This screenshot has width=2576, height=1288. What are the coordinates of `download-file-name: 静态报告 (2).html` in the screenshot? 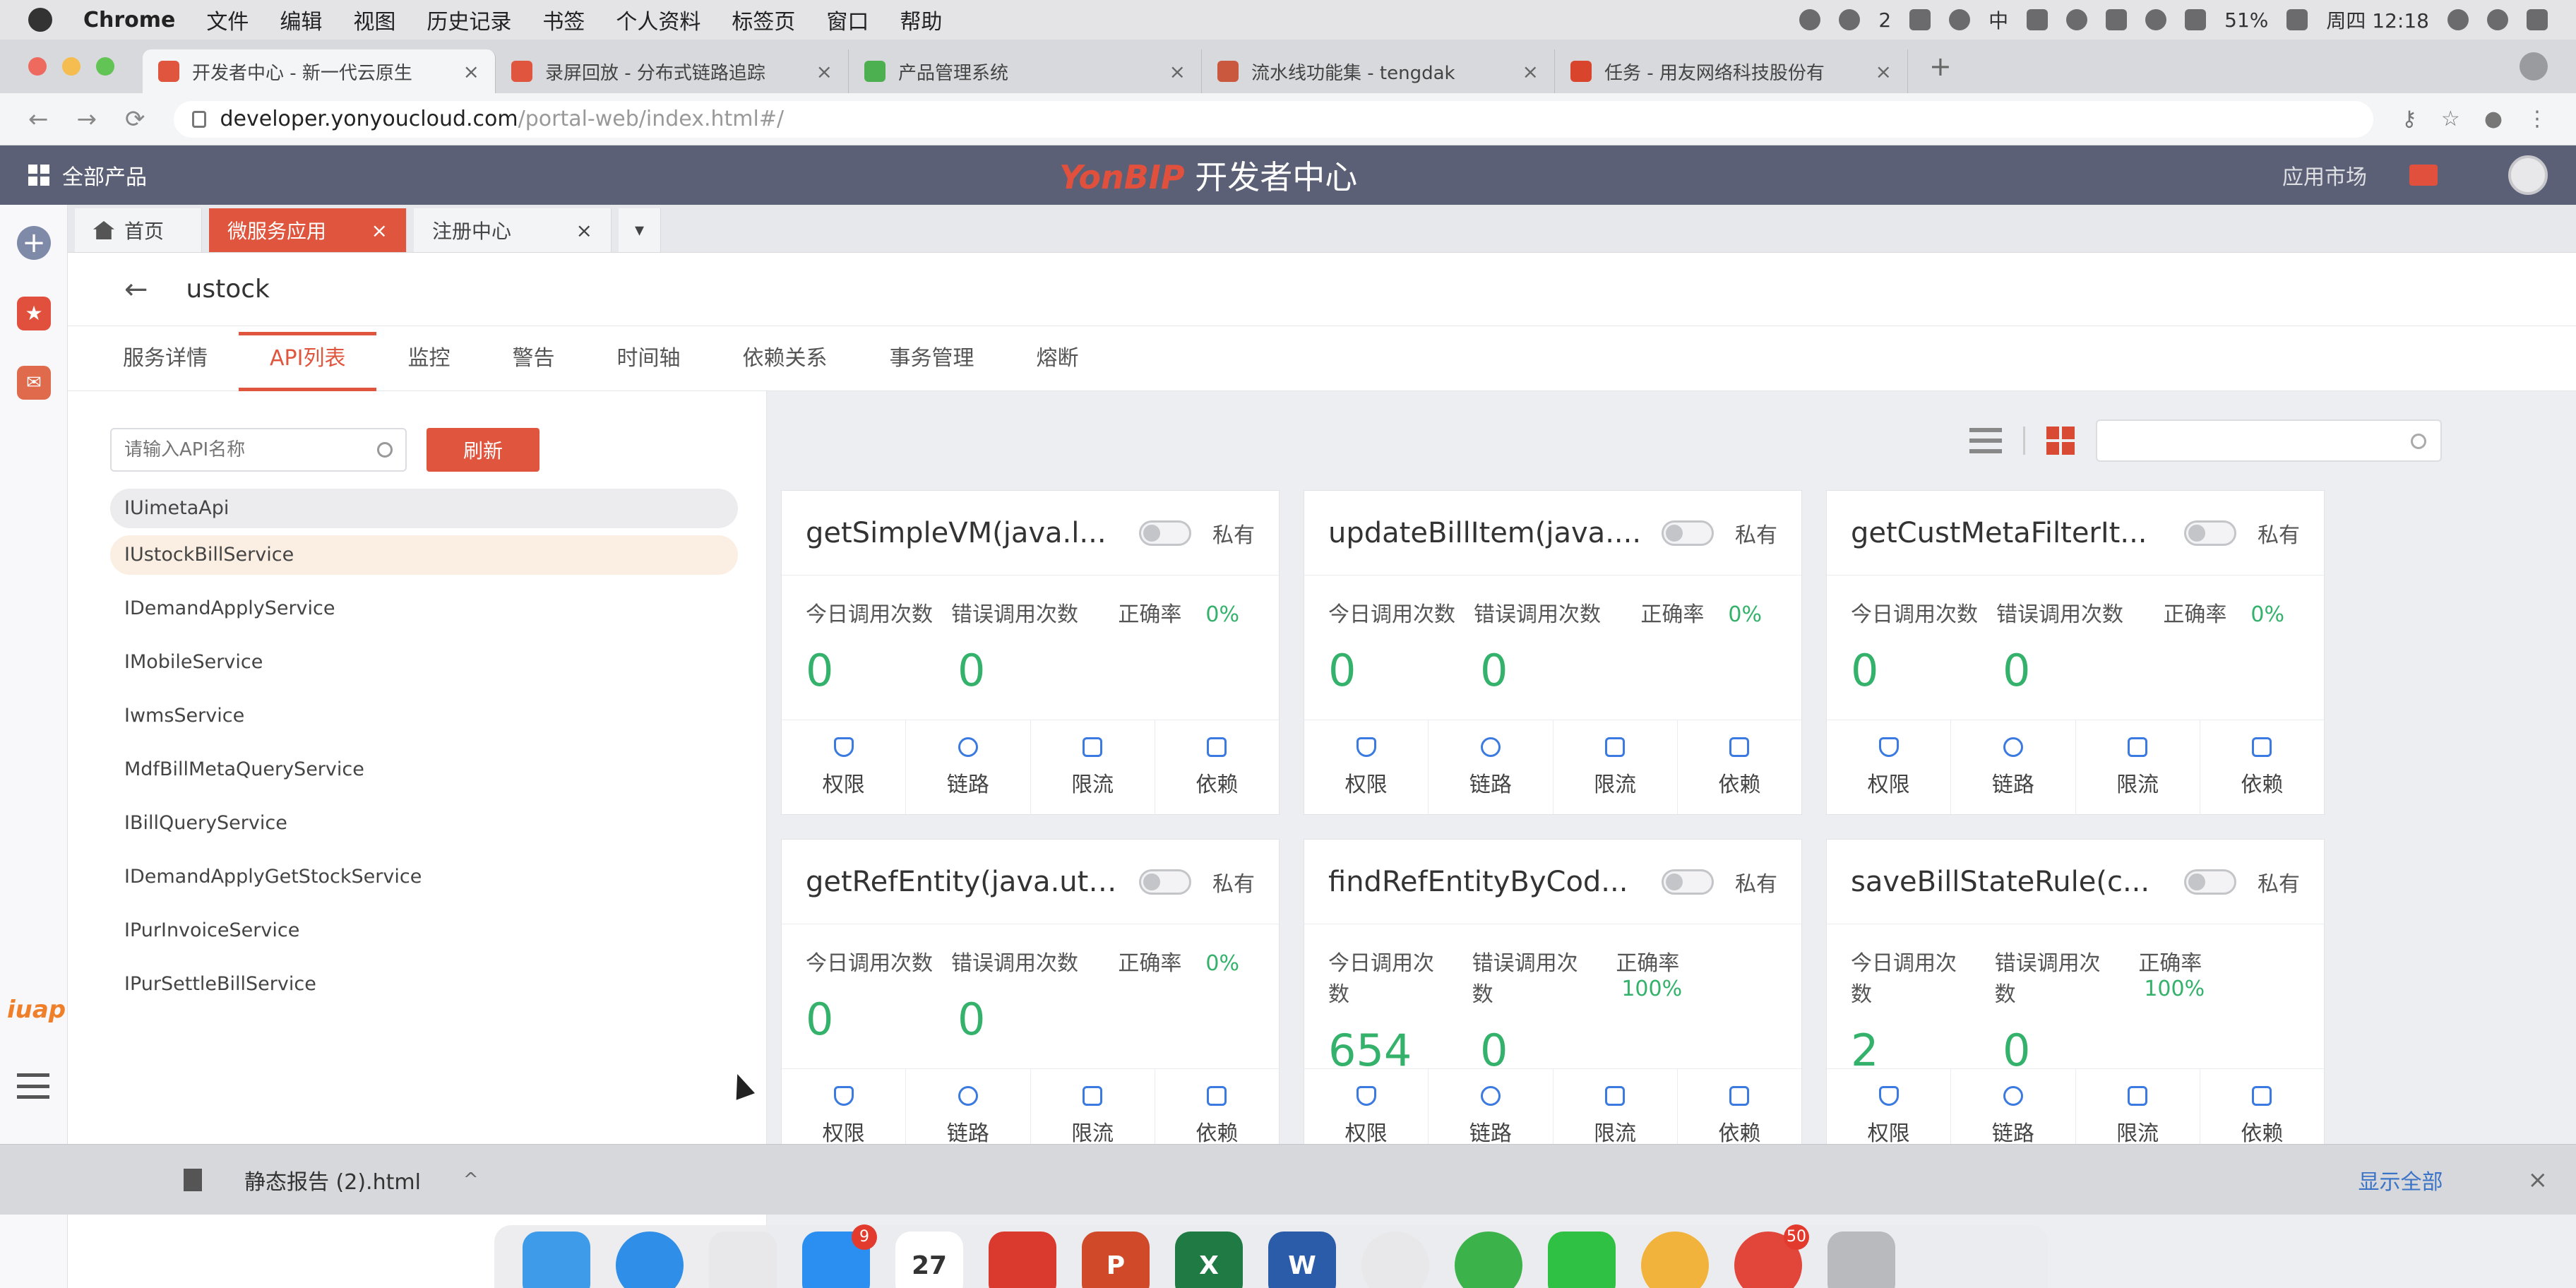 It's located at (332, 1179).